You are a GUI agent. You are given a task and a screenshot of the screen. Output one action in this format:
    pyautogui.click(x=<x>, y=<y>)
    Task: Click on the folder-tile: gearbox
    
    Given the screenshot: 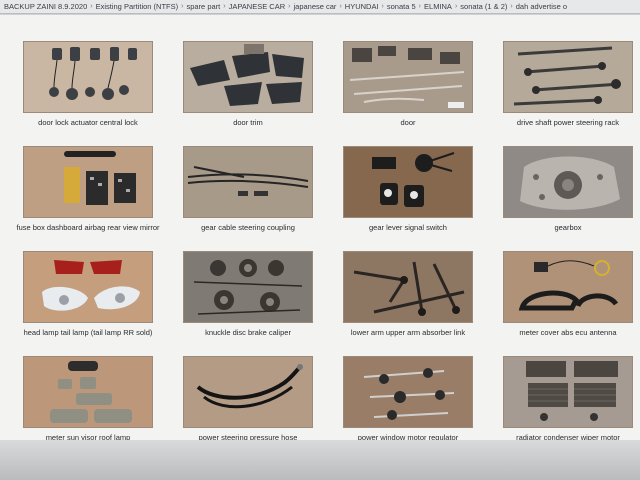 What is the action you would take?
    pyautogui.click(x=566, y=194)
    